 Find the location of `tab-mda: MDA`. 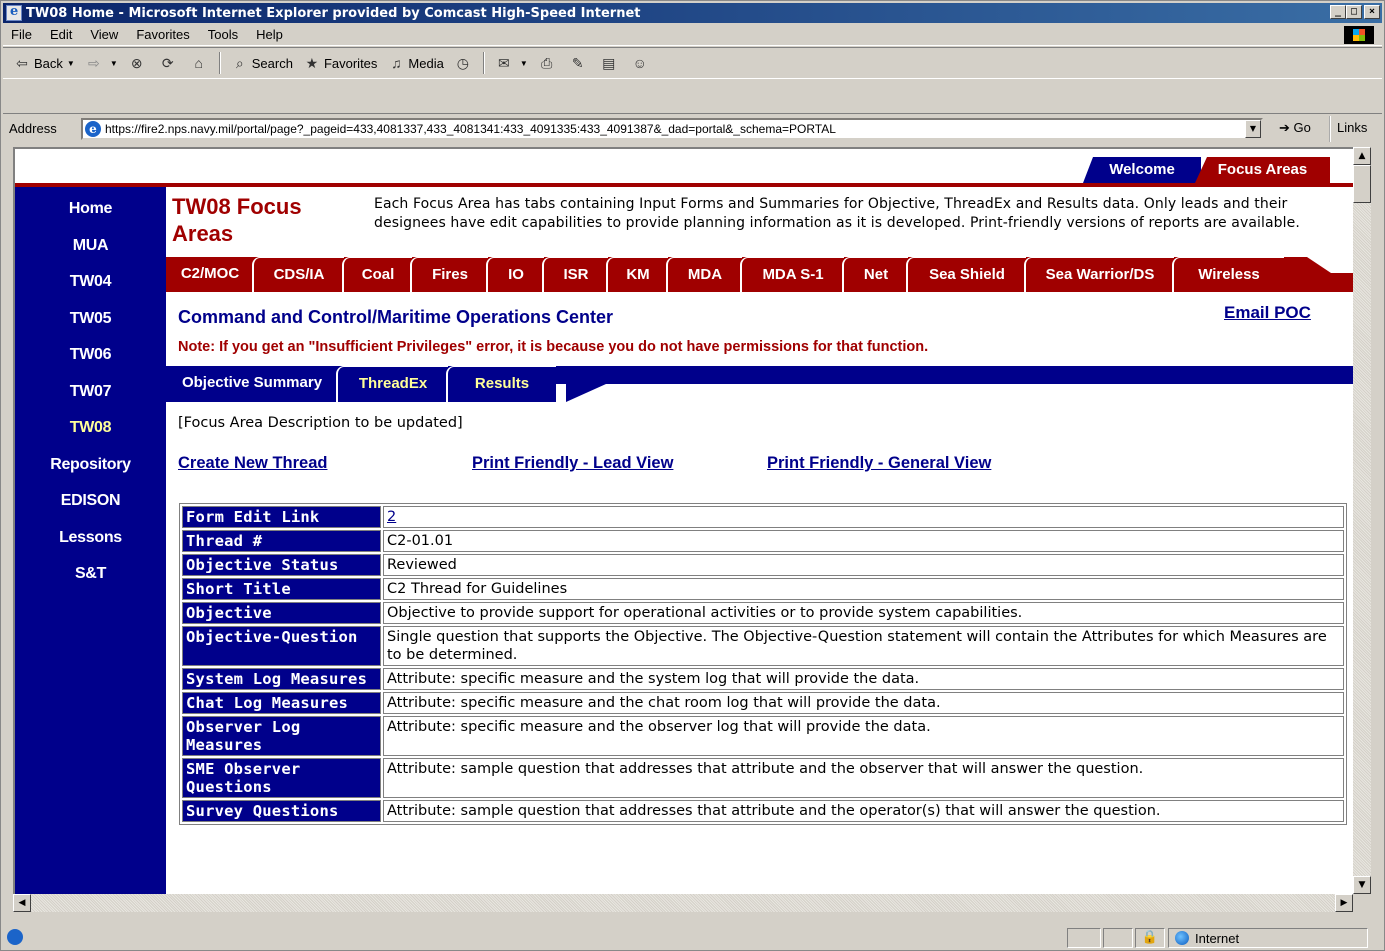

tab-mda: MDA is located at coordinates (704, 274).